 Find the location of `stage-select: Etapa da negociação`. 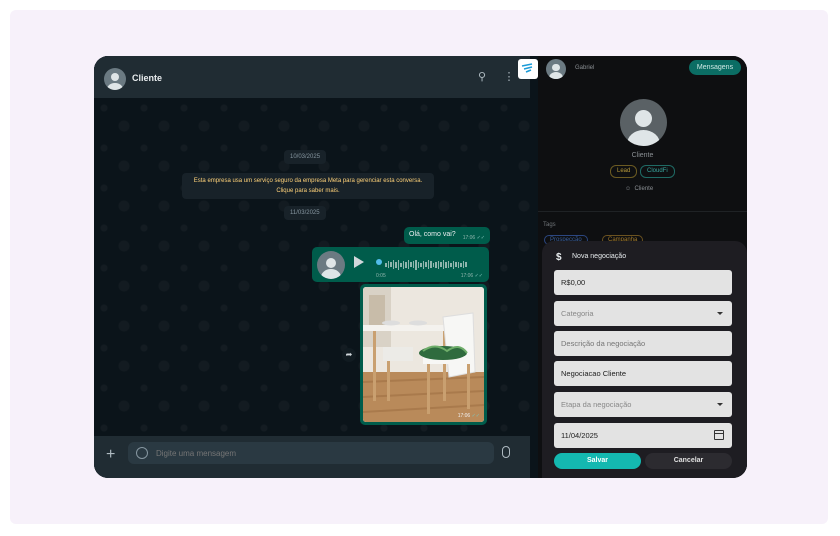

stage-select: Etapa da negociação is located at coordinates (643, 404).